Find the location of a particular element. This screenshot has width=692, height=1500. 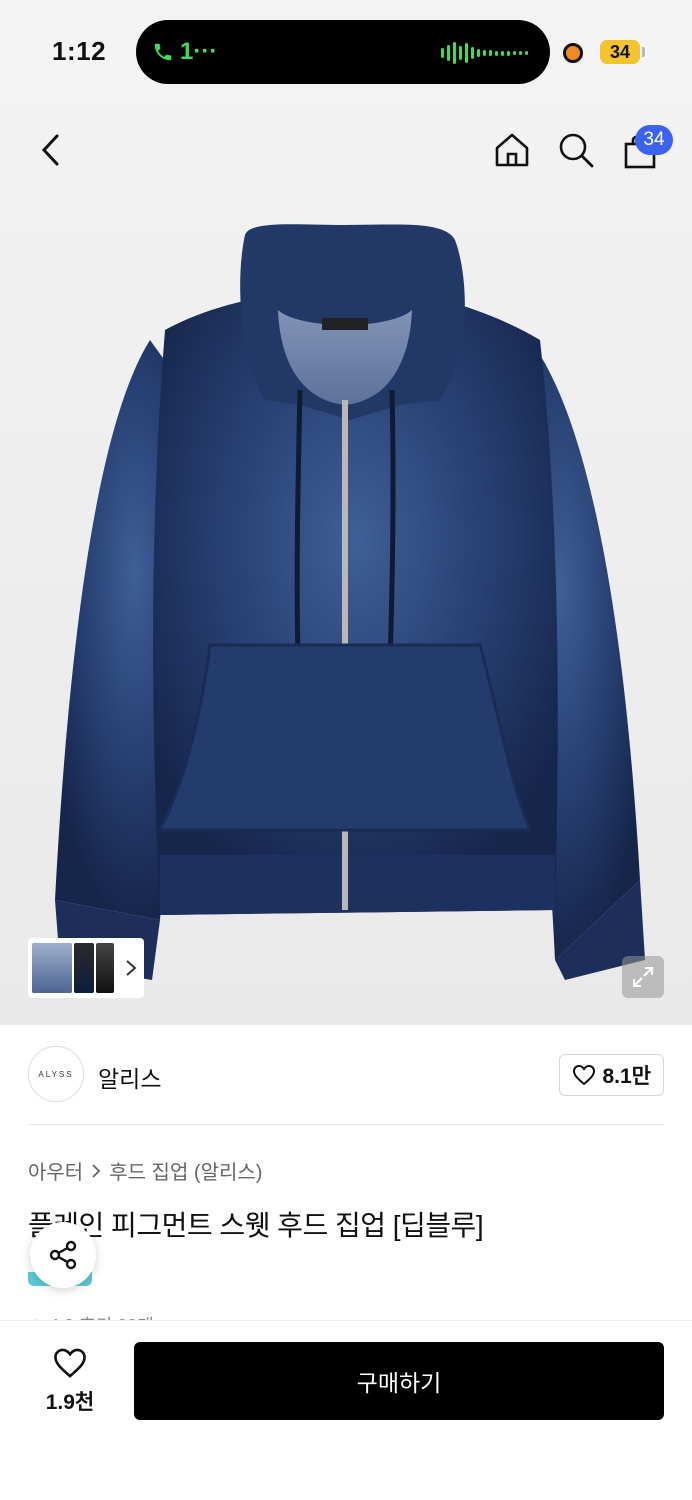

share-icon is located at coordinates (63, 1255).